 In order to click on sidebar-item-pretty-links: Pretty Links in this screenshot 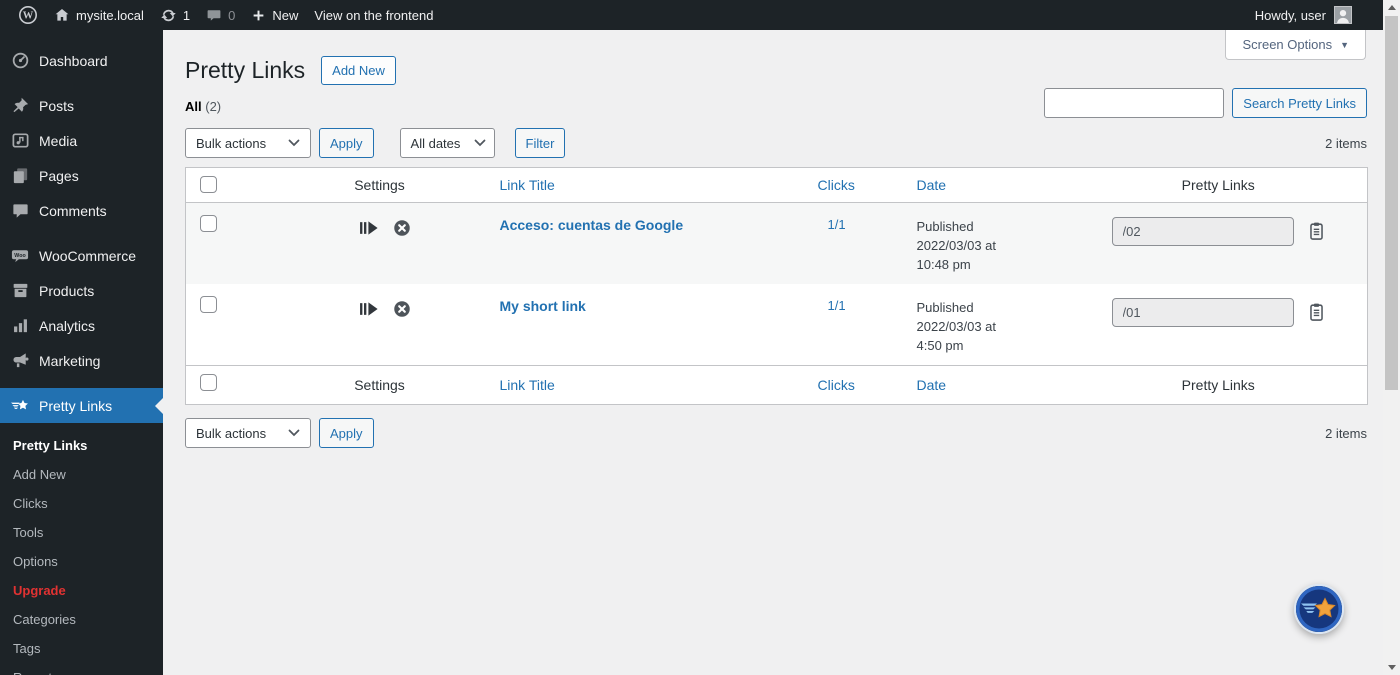, I will do `click(81, 405)`.